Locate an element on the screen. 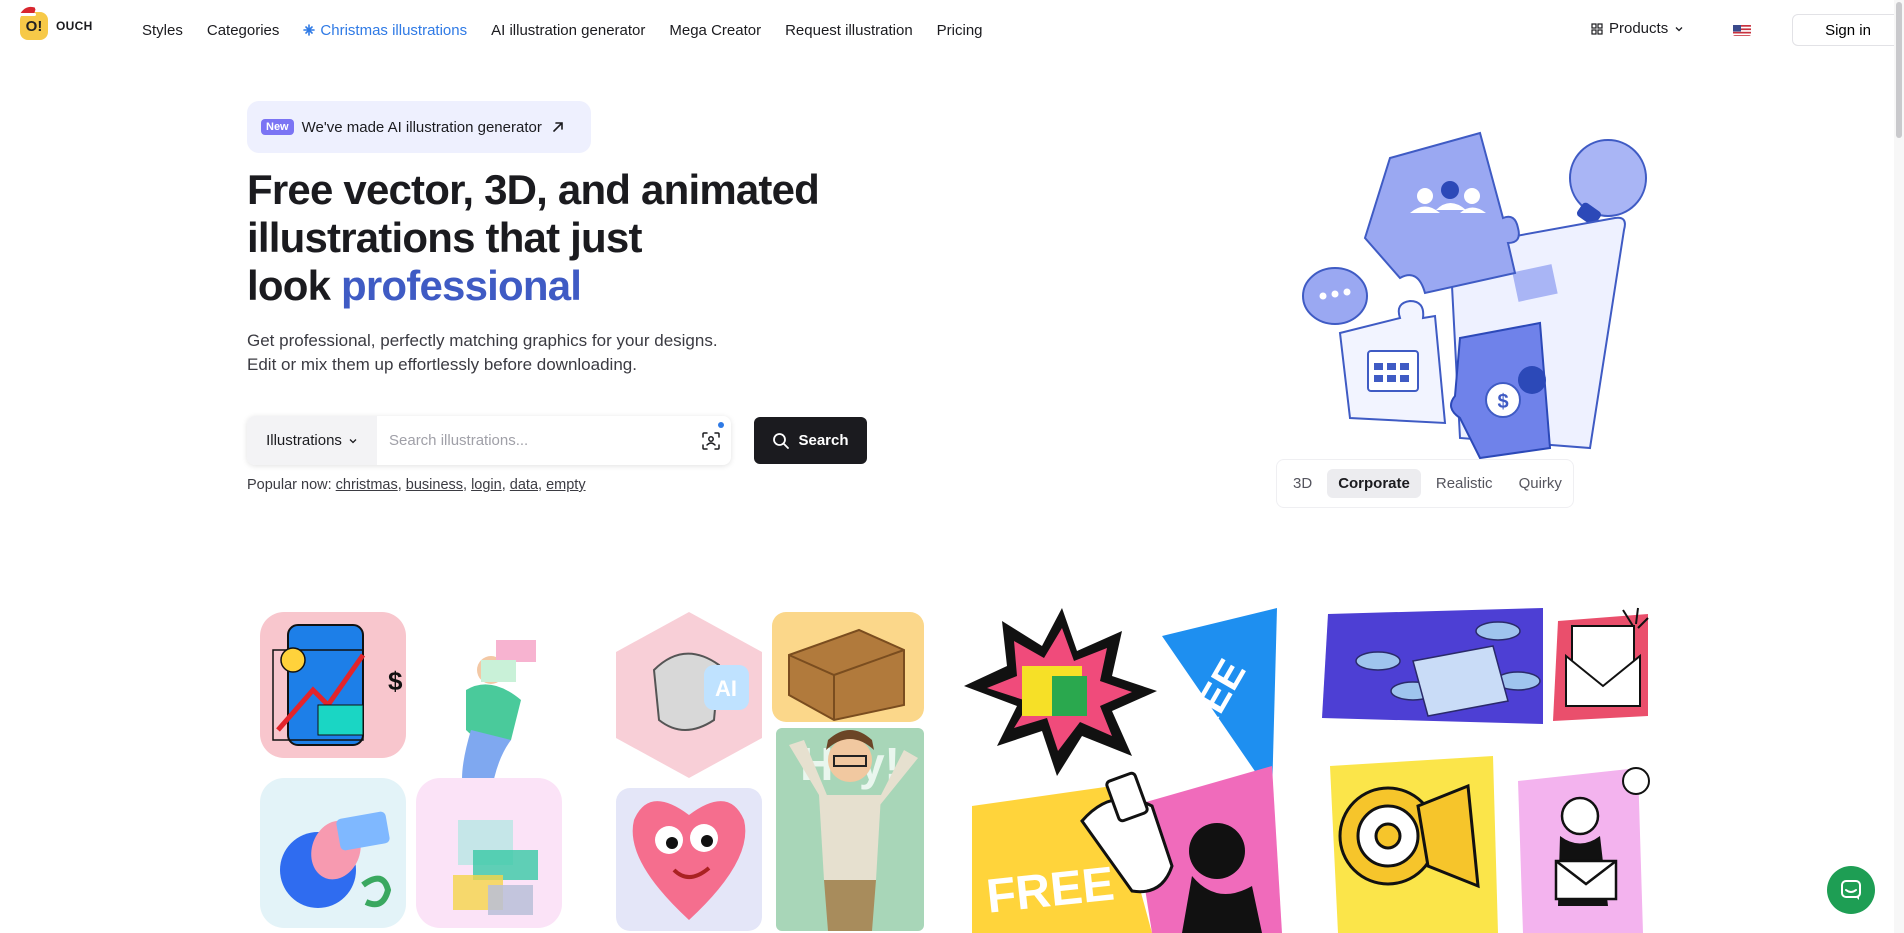 This screenshot has height=933, width=1904. search-button: Search is located at coordinates (810, 440).